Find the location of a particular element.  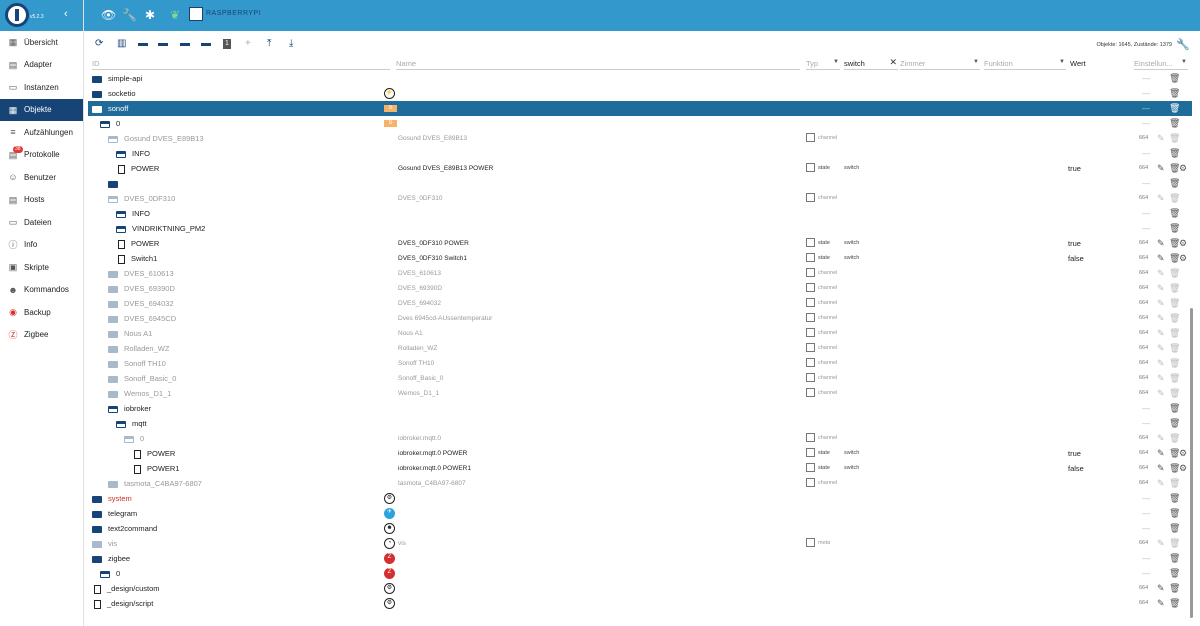

table-row: Nous A1Nous A1channel—664✎🗑 is located at coordinates (640, 333).